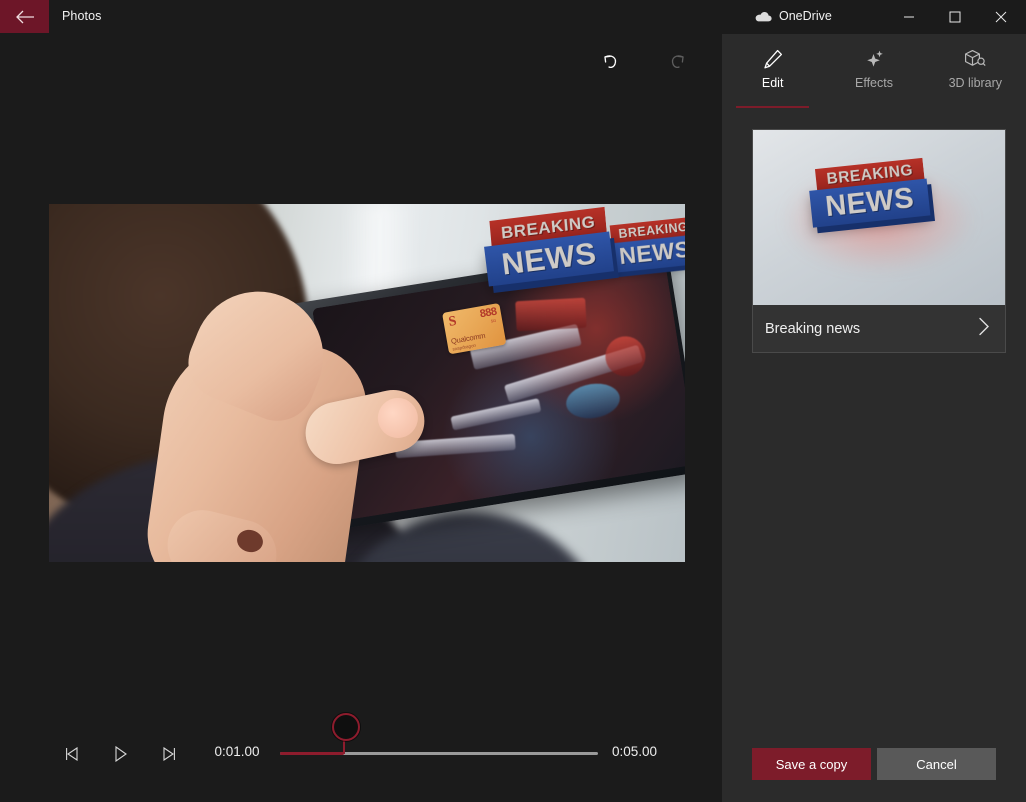  I want to click on next-frame-icon, so click(169, 754).